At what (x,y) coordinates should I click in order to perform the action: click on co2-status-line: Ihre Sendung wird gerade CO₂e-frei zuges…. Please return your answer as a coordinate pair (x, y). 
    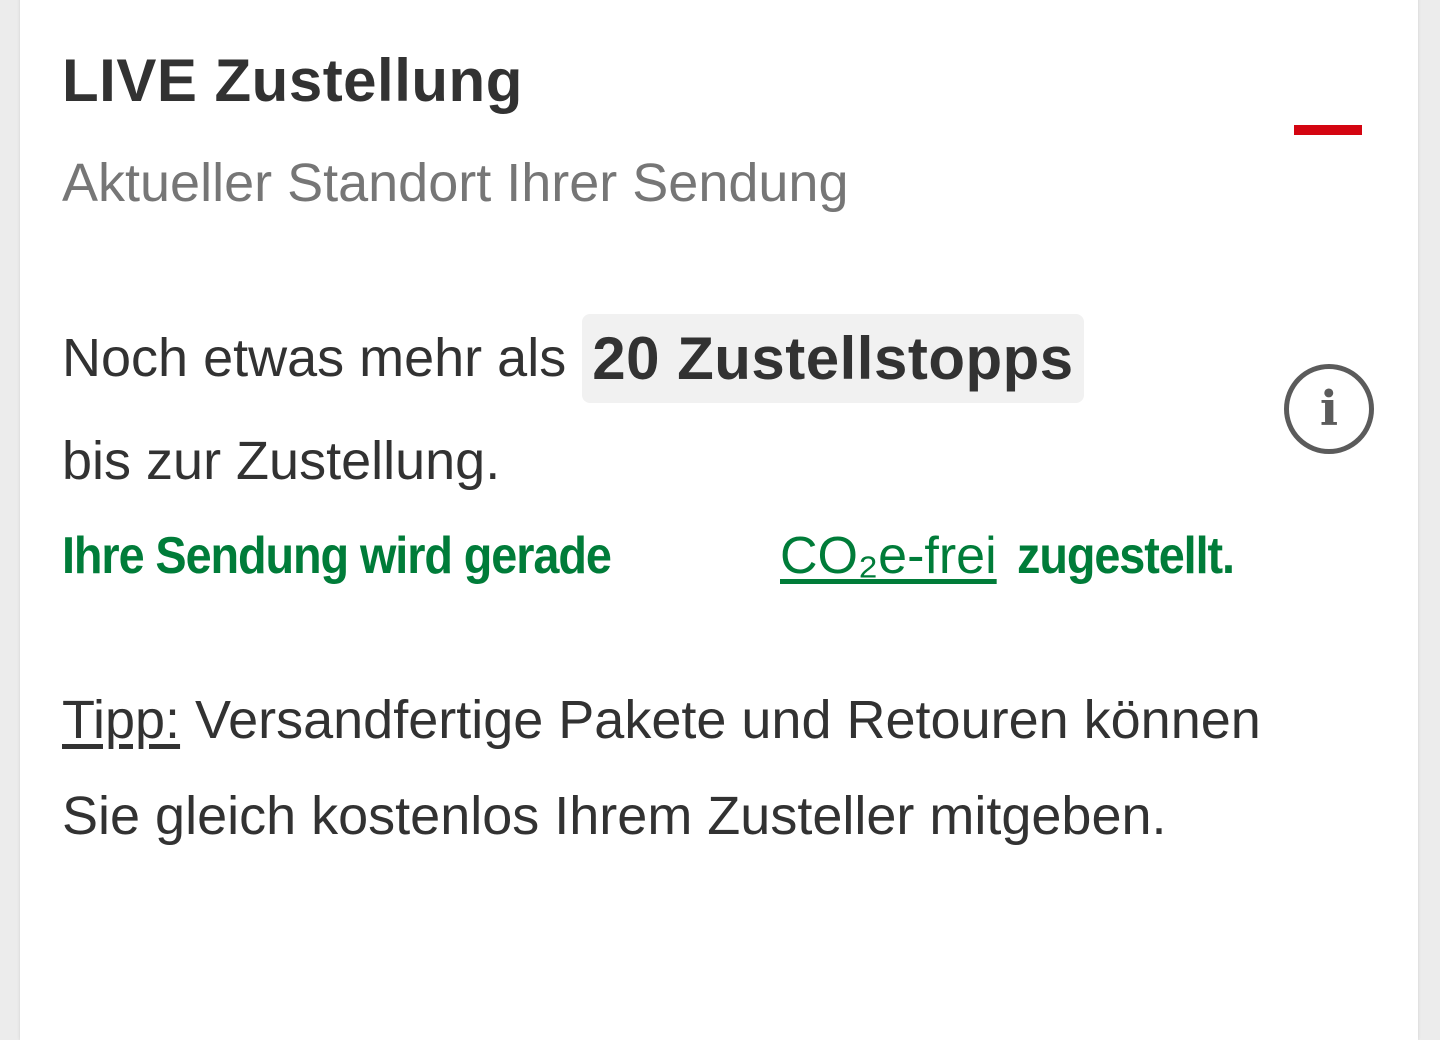
    Looking at the image, I should click on (694, 556).